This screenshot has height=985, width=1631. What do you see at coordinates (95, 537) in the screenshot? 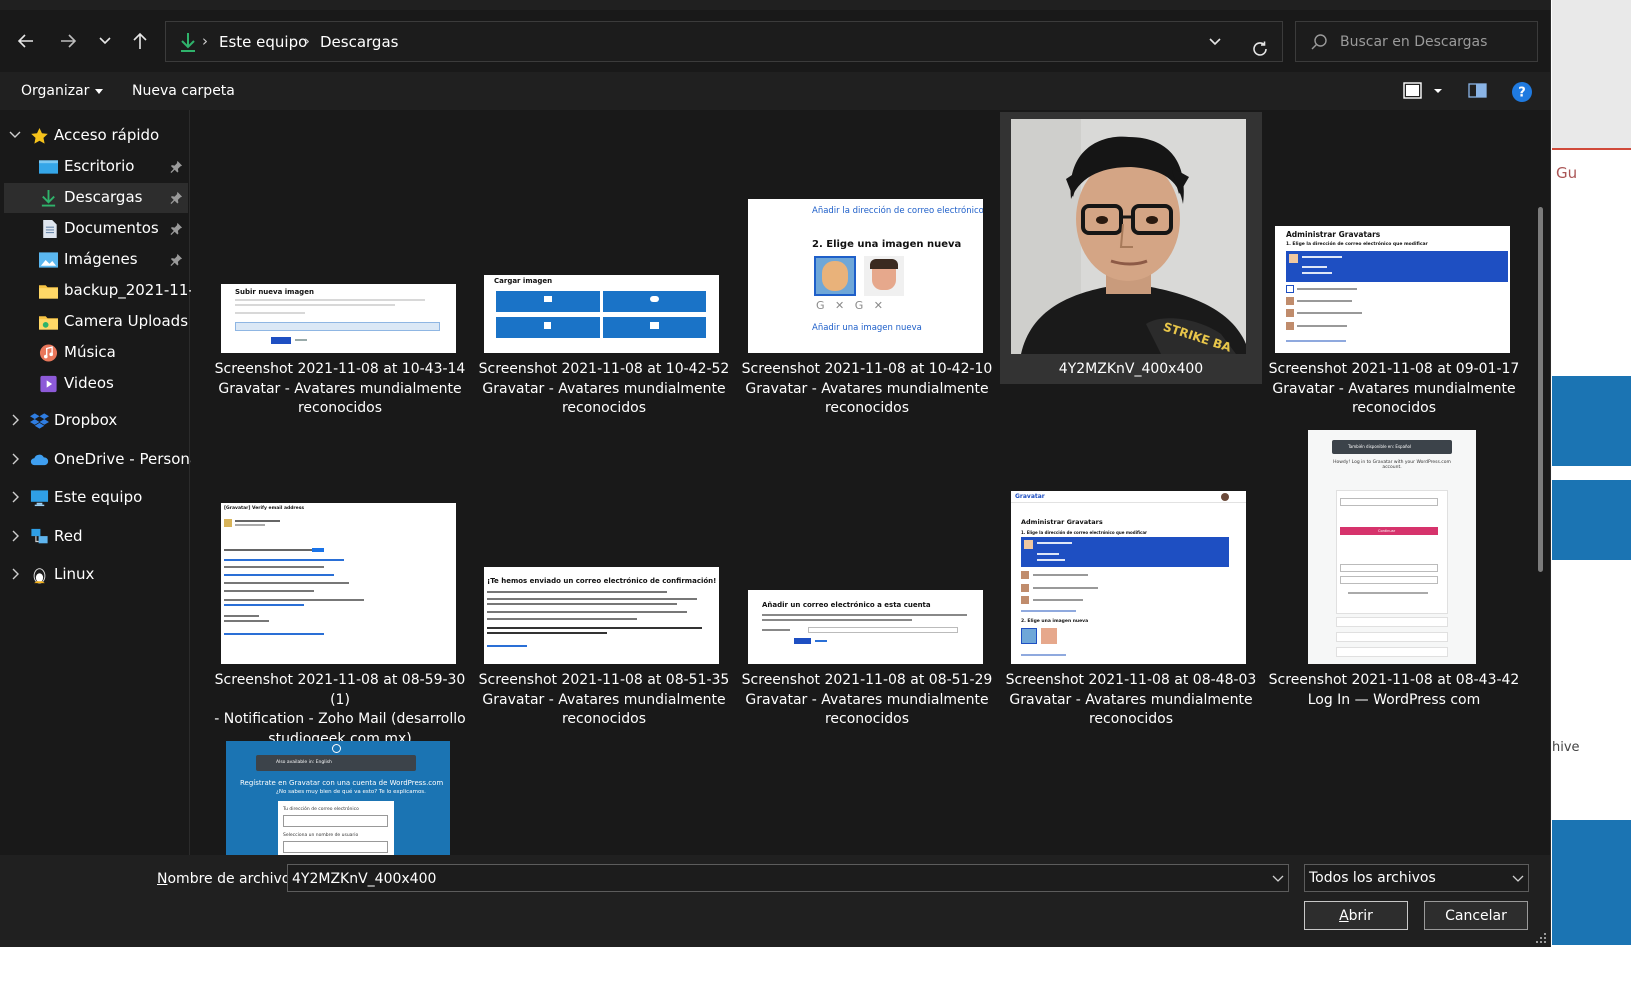
I see `nav-root-red: Red` at bounding box center [95, 537].